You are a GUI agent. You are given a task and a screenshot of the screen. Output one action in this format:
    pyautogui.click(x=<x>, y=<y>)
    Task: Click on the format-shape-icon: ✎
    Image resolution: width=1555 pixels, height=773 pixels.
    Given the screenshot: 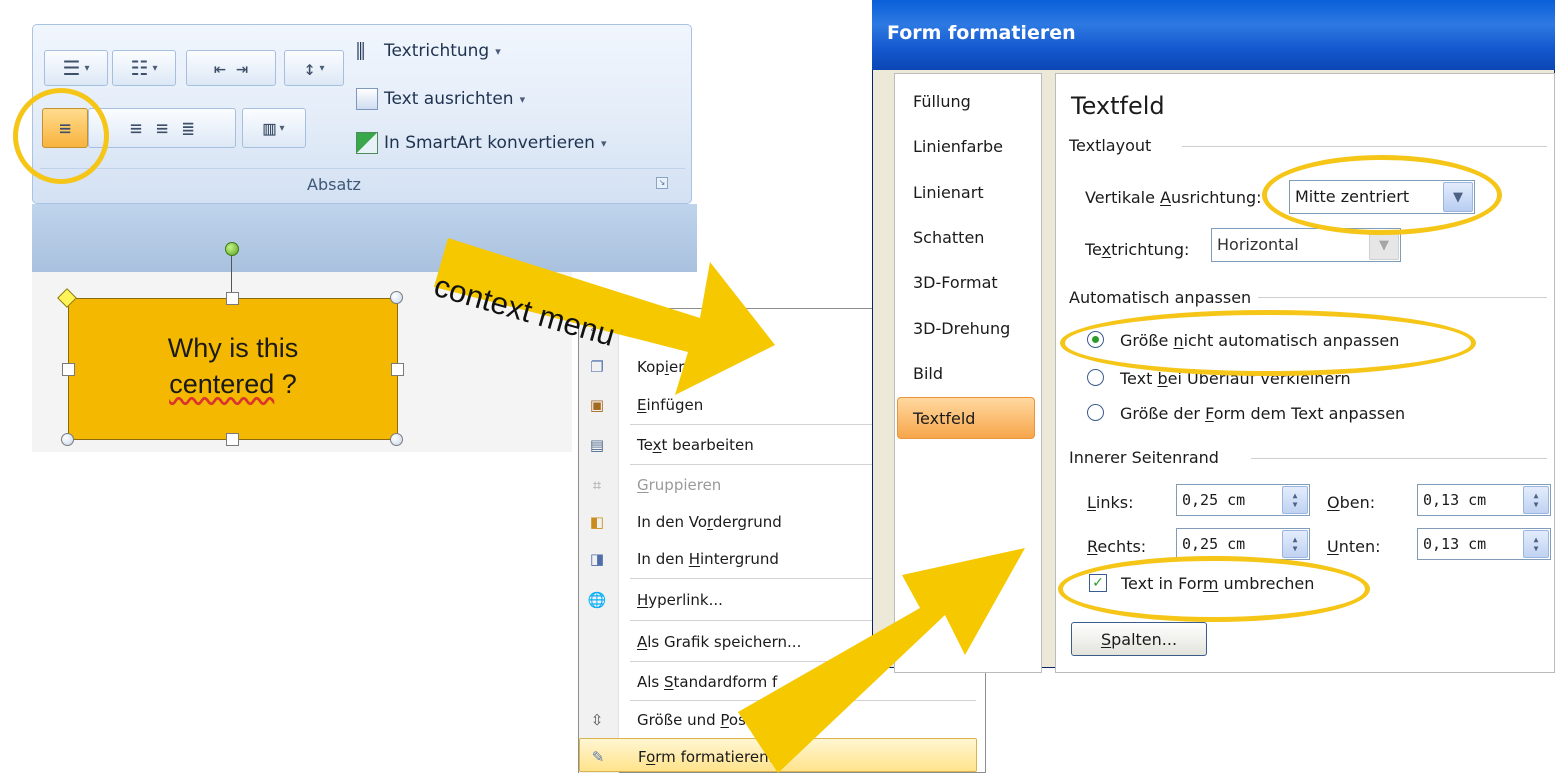 What is the action you would take?
    pyautogui.click(x=598, y=757)
    